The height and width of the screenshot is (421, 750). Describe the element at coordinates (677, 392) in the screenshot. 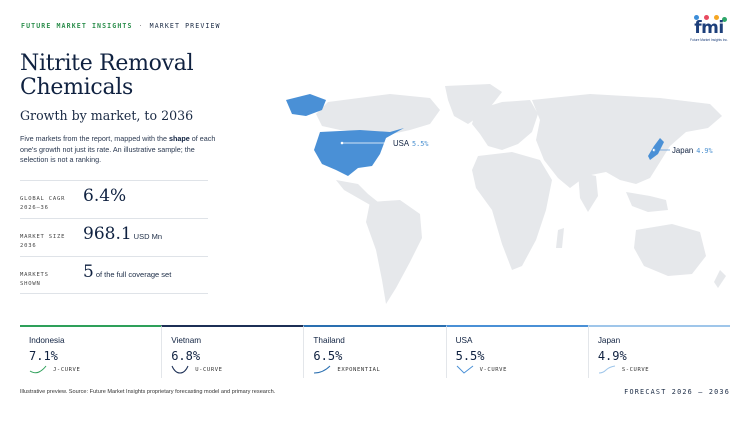

I see `forecast-period: FORECAST 2026 – 2036` at that location.